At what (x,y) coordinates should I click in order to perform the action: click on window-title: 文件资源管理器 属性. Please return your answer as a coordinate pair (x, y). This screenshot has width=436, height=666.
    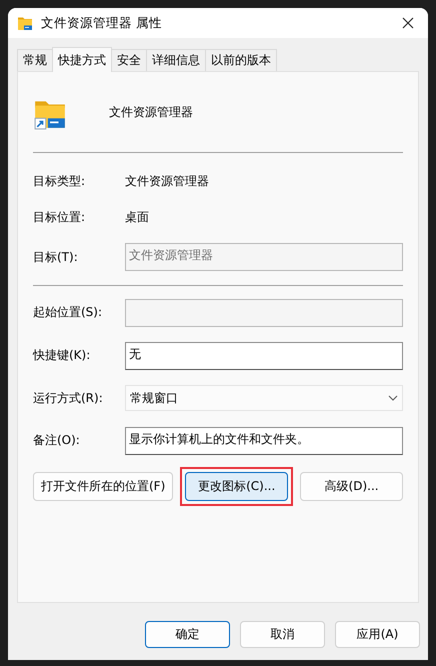
    Looking at the image, I should click on (102, 23).